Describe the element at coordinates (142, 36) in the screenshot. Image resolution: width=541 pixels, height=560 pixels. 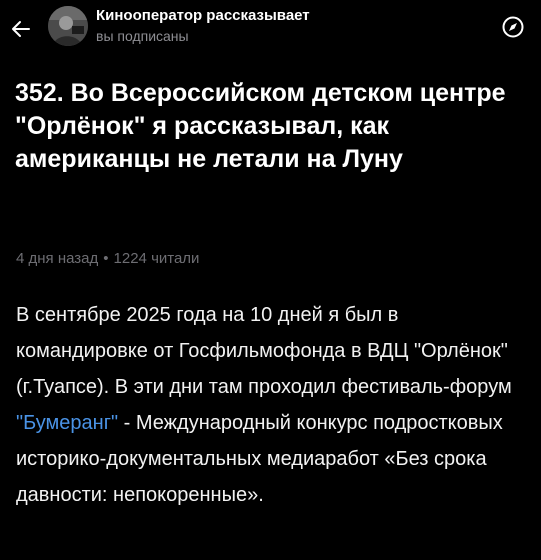
I see `subscription-status: вы подписаны` at that location.